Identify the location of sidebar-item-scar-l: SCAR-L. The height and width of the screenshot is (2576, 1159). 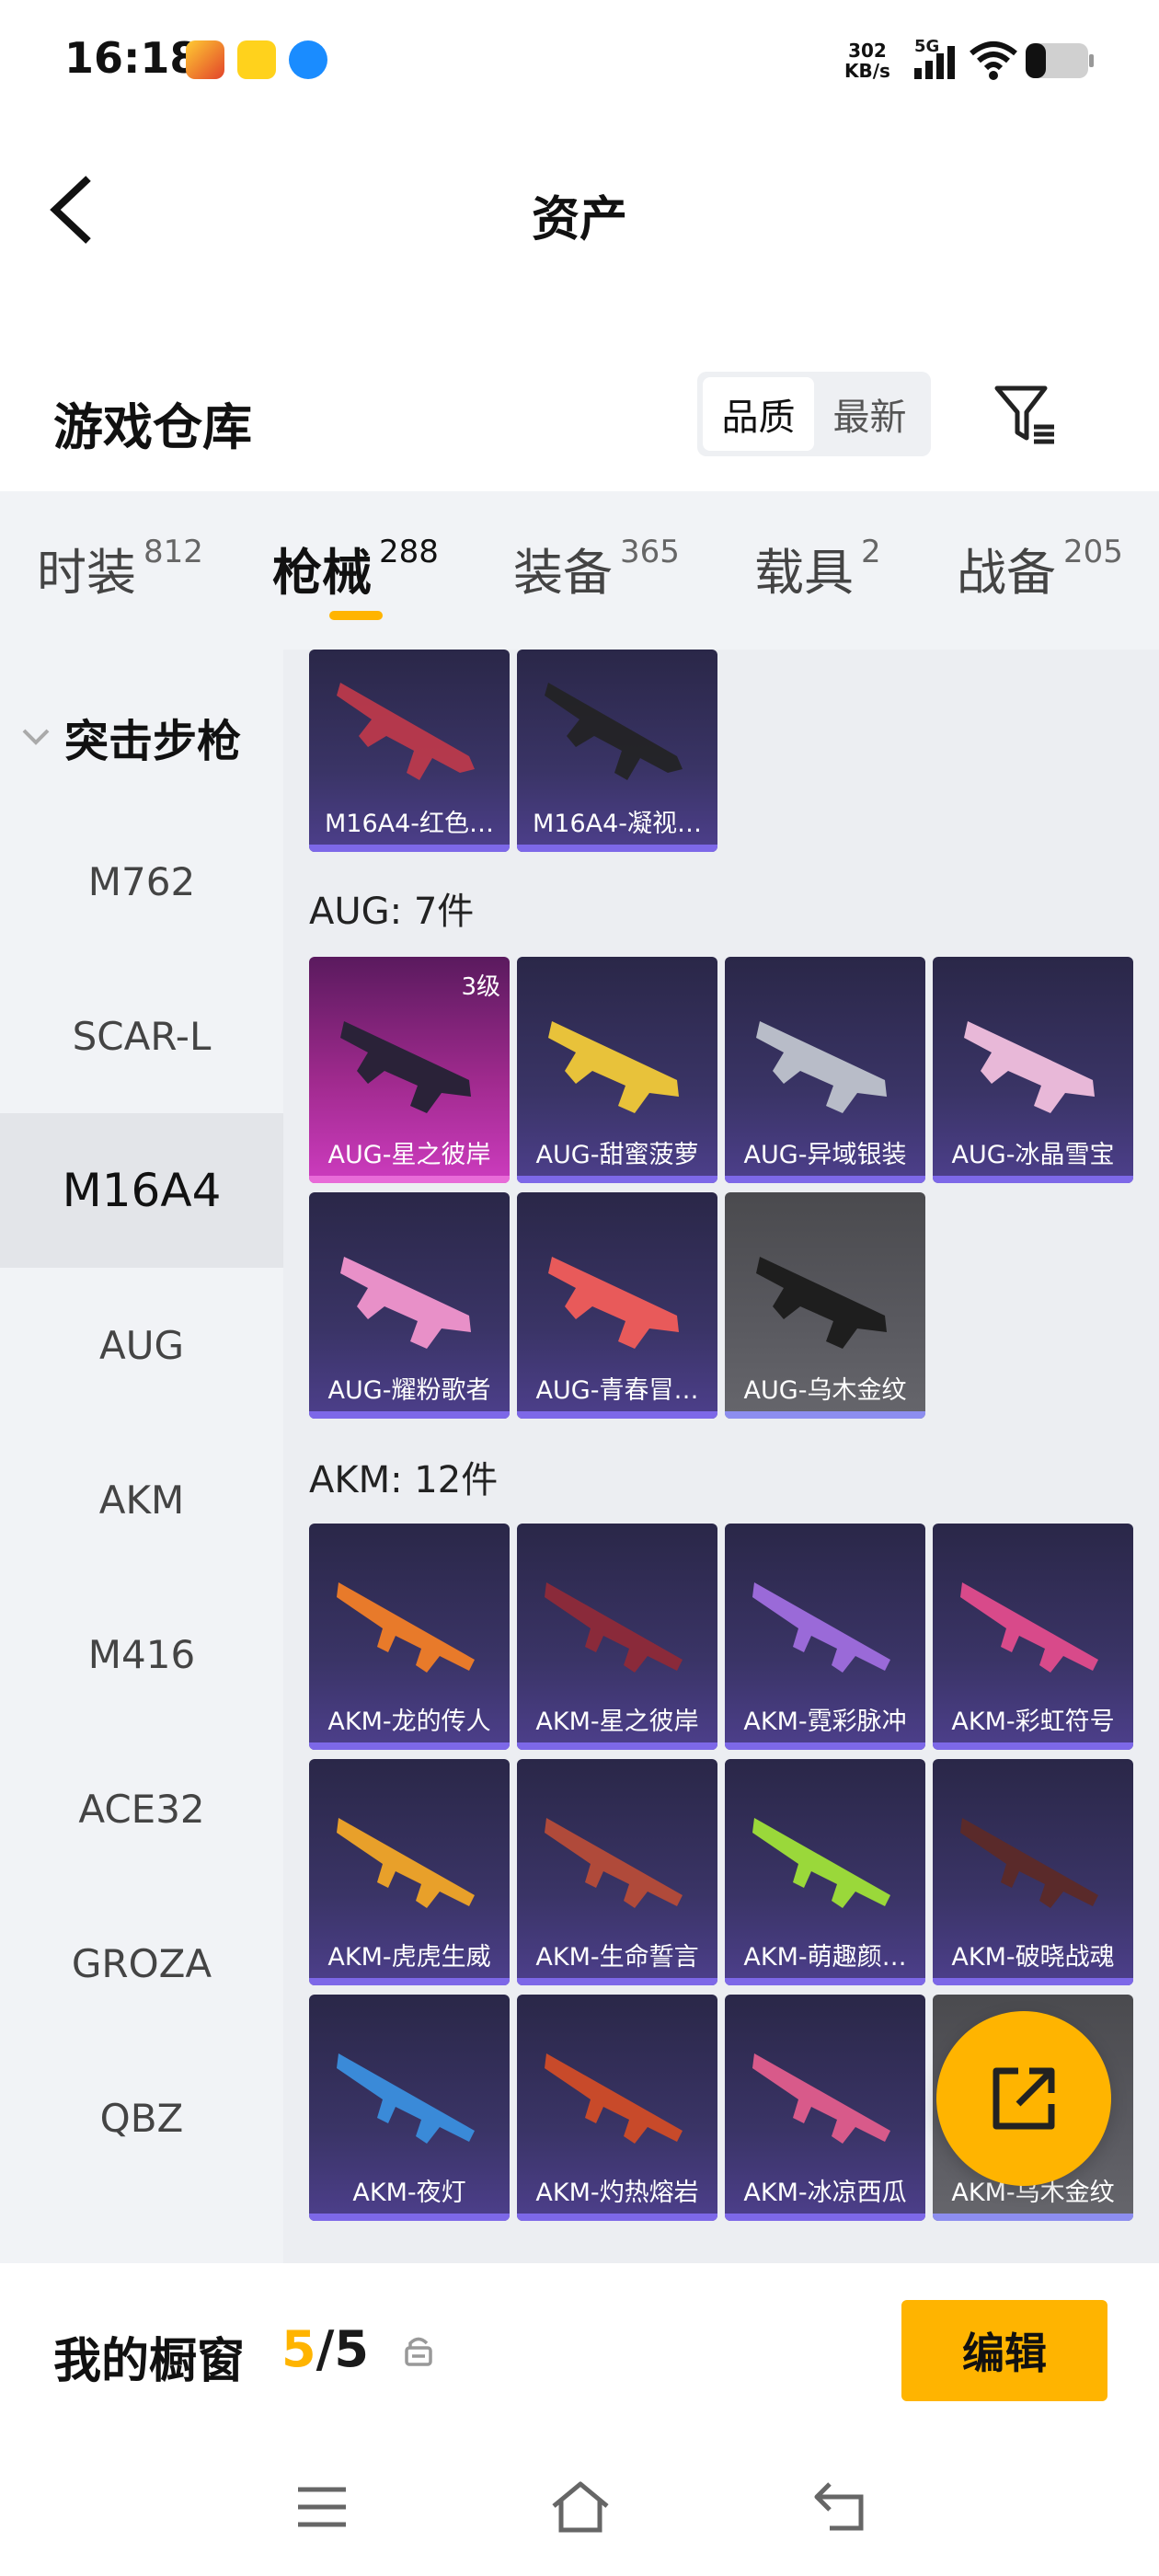
(141, 1036).